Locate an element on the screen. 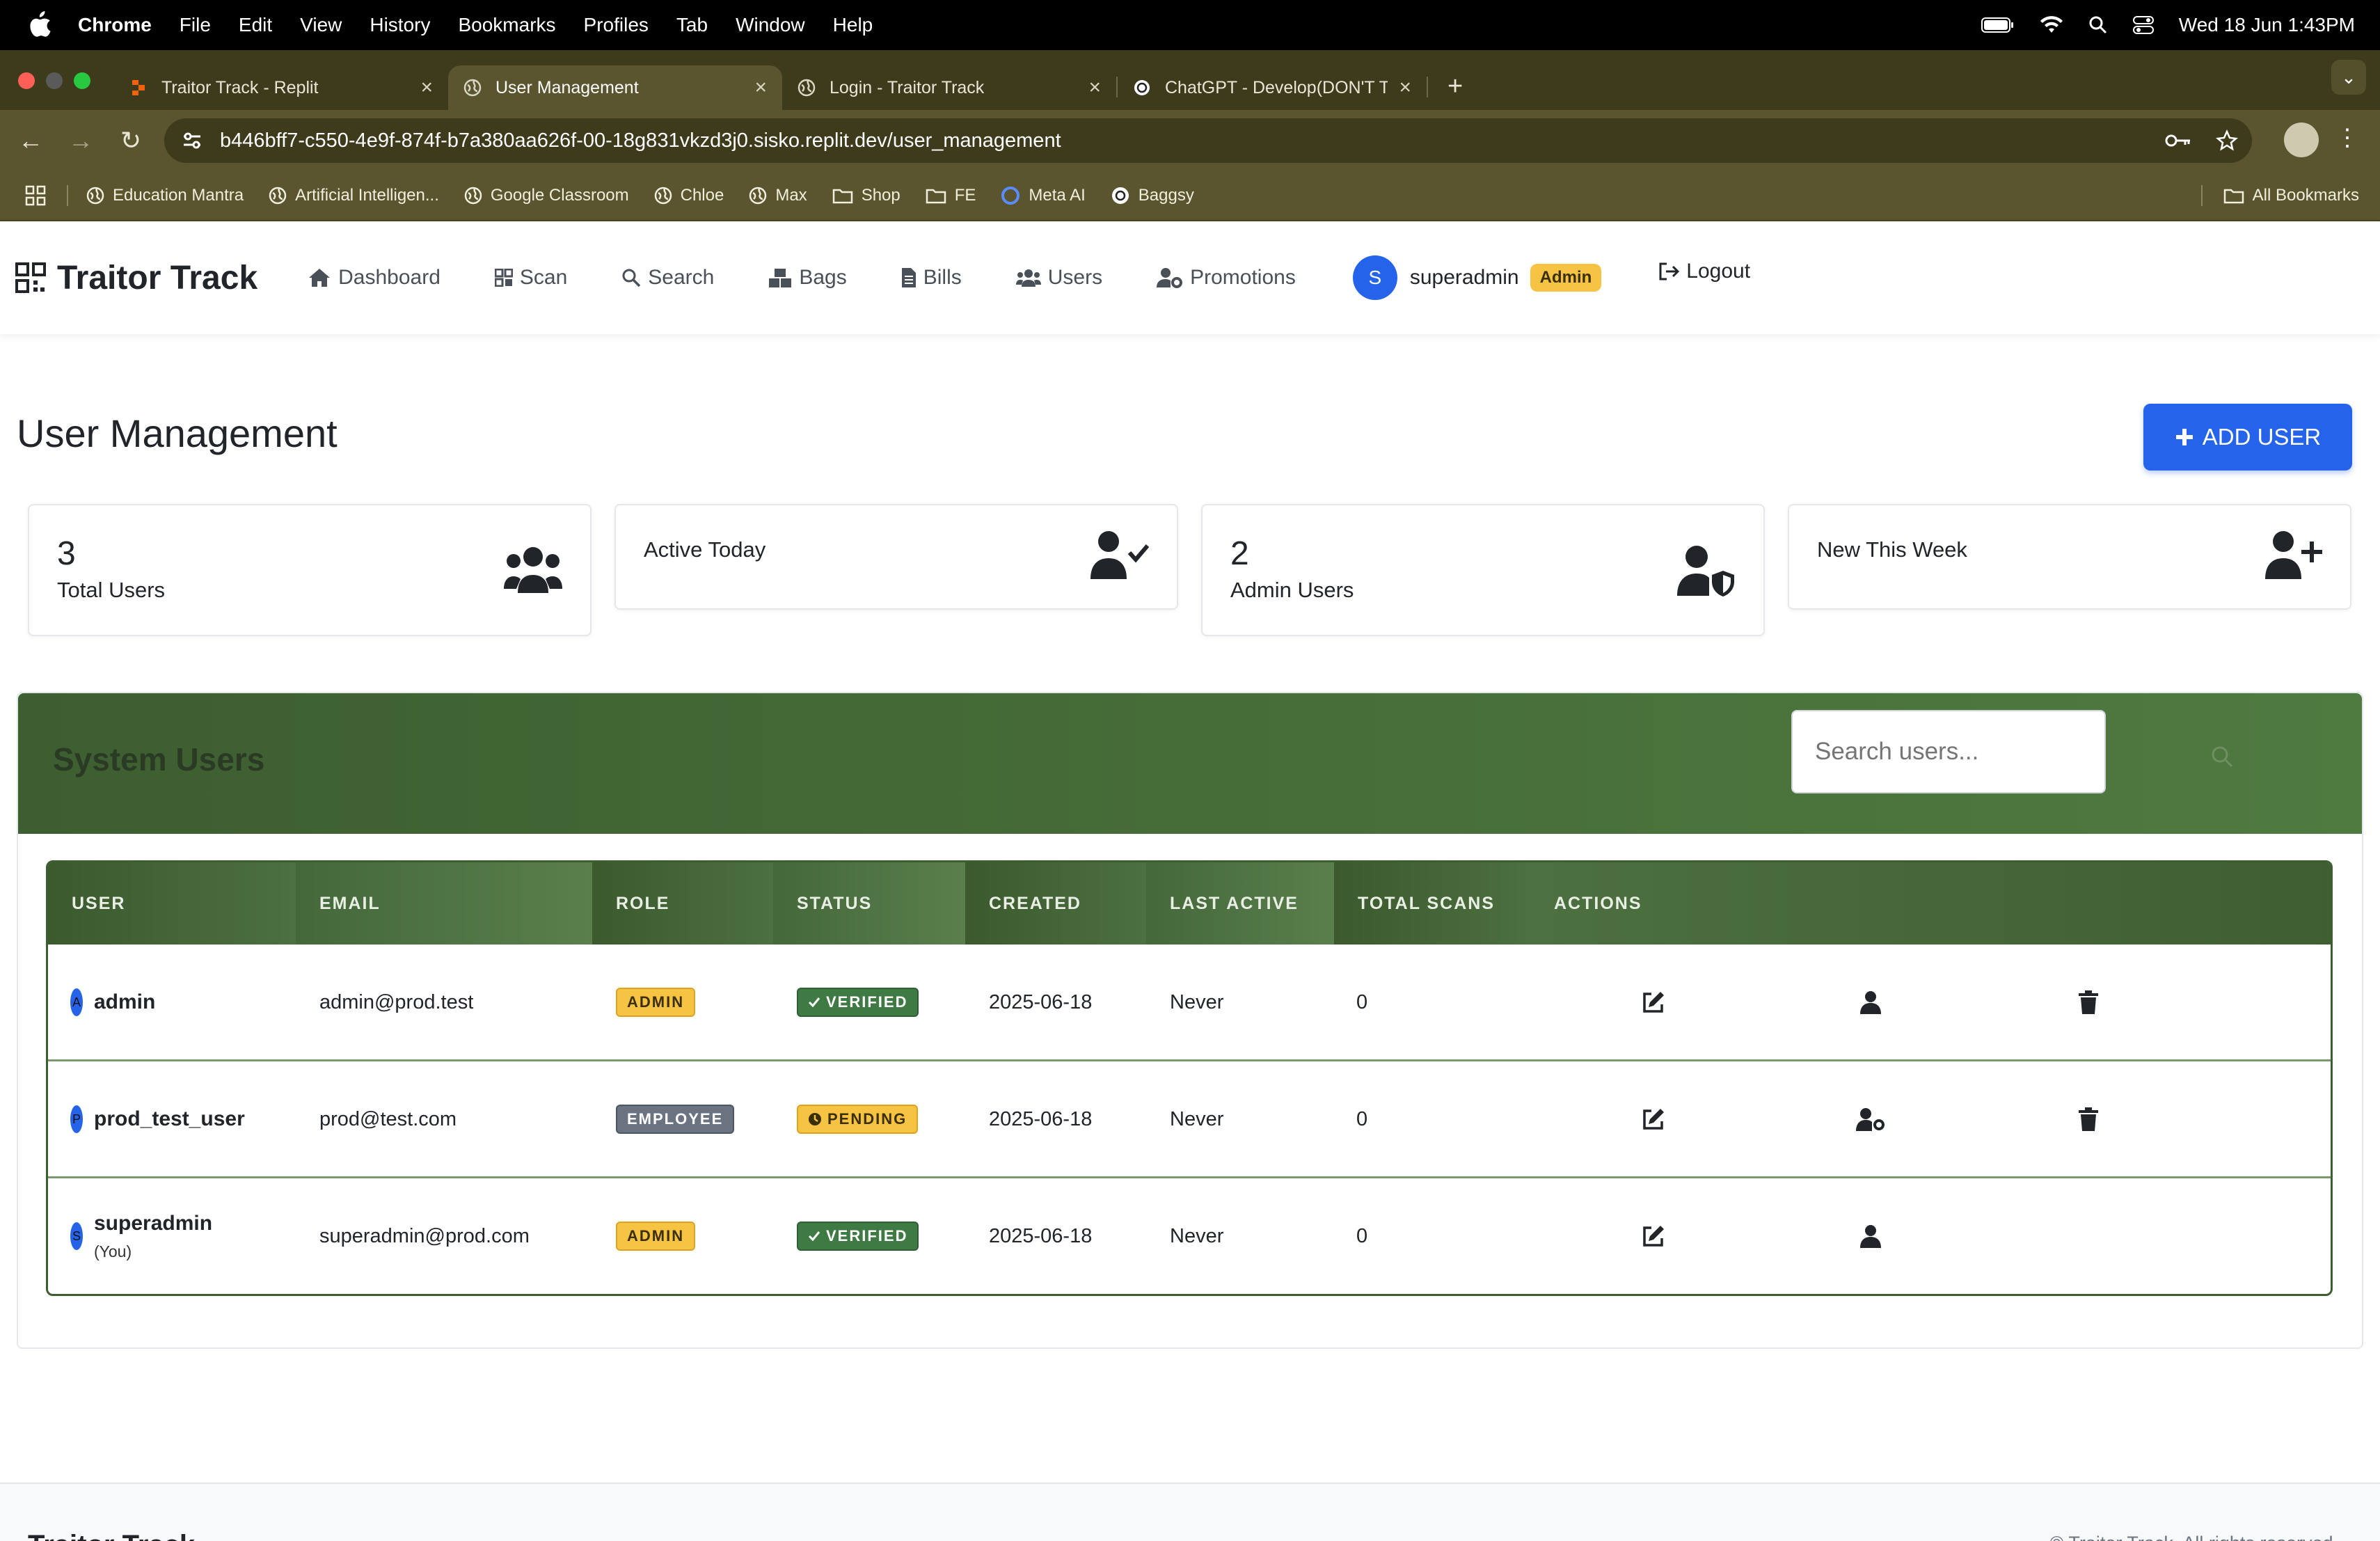  bookmark-star-icon is located at coordinates (2227, 140).